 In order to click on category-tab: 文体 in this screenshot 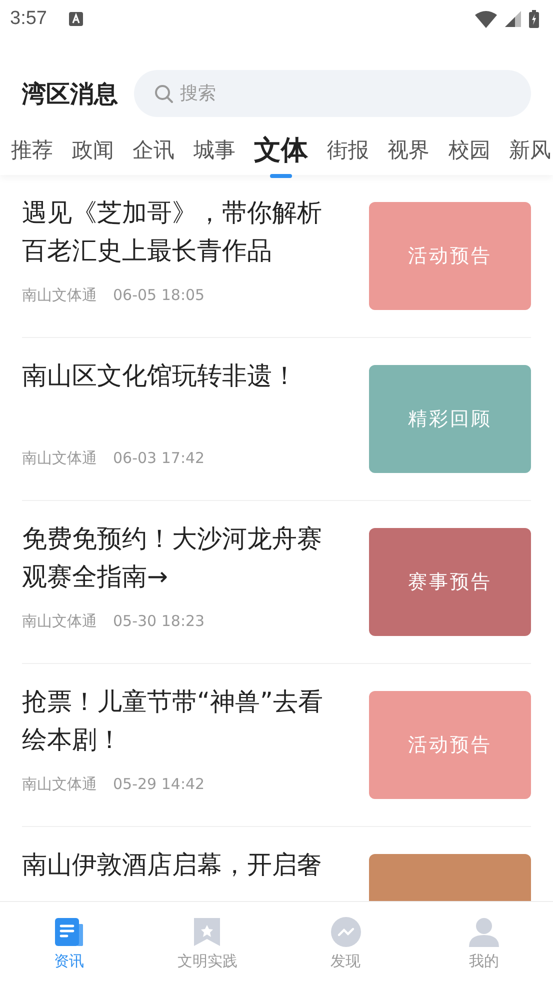, I will do `click(281, 150)`.